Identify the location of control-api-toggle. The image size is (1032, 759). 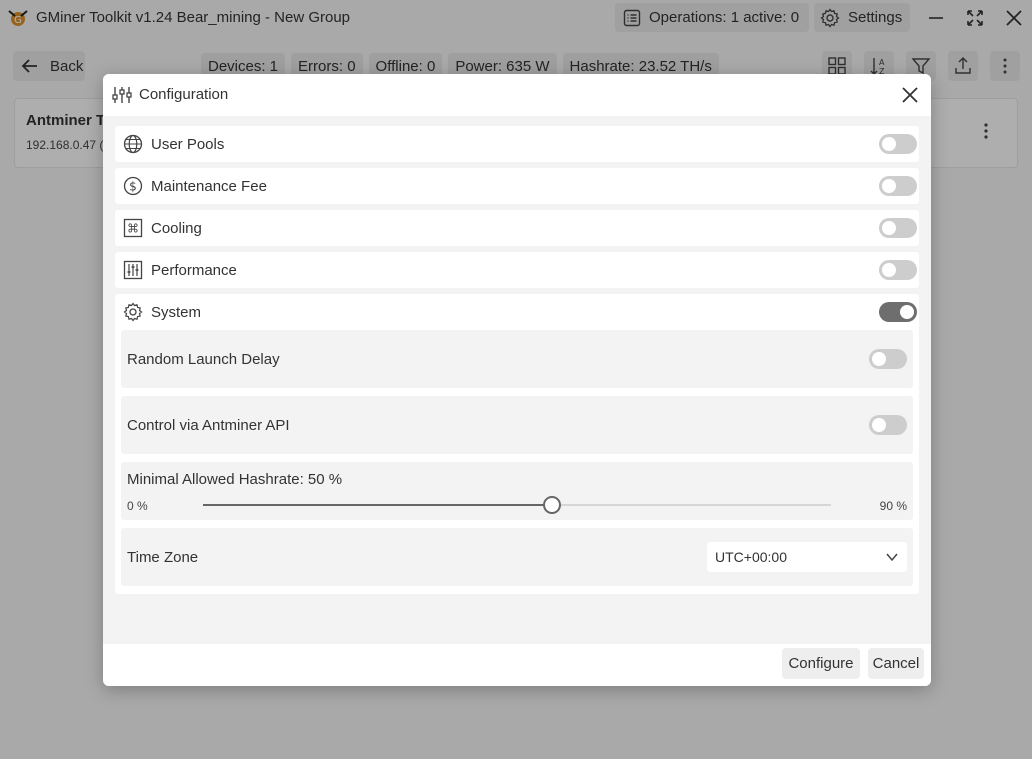
(888, 425).